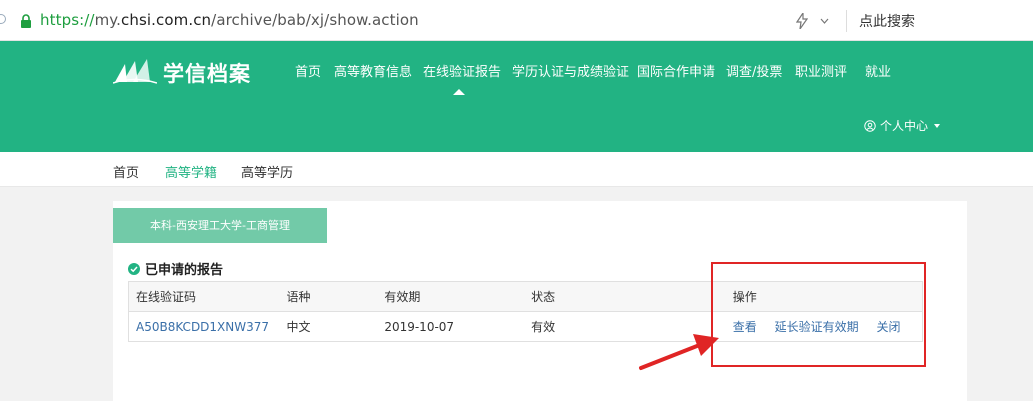 This screenshot has width=1033, height=401. What do you see at coordinates (184, 270) in the screenshot?
I see `section-title-text: 已申请的报告` at bounding box center [184, 270].